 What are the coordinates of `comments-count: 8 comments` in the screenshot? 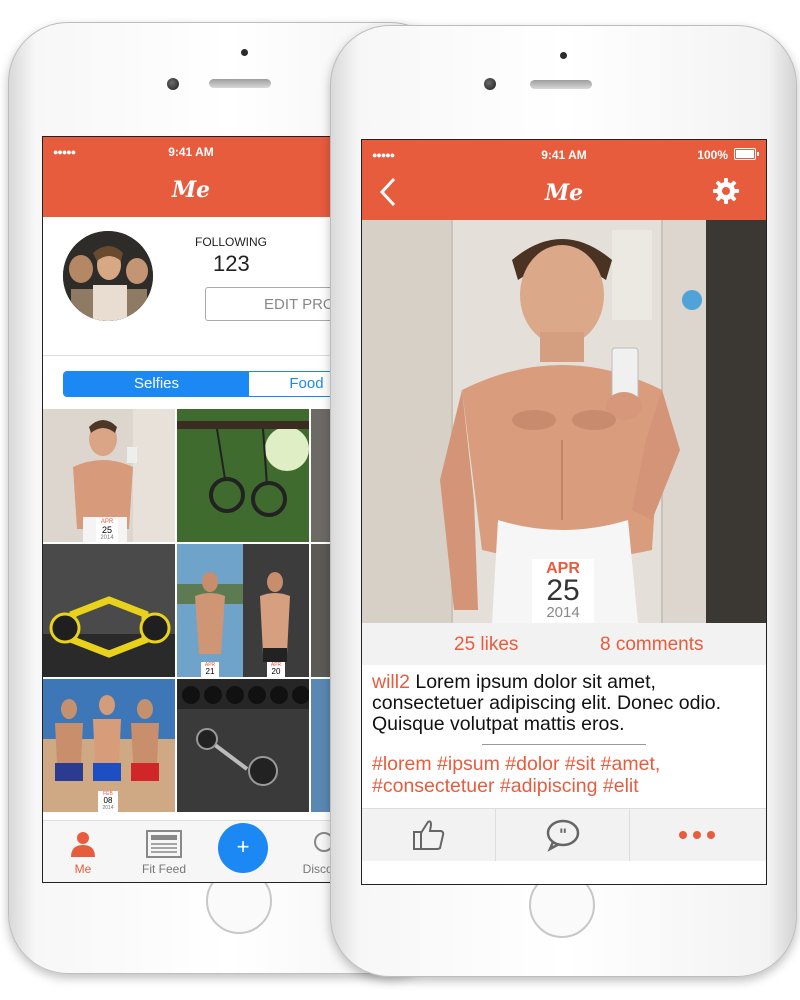 It's located at (651, 645).